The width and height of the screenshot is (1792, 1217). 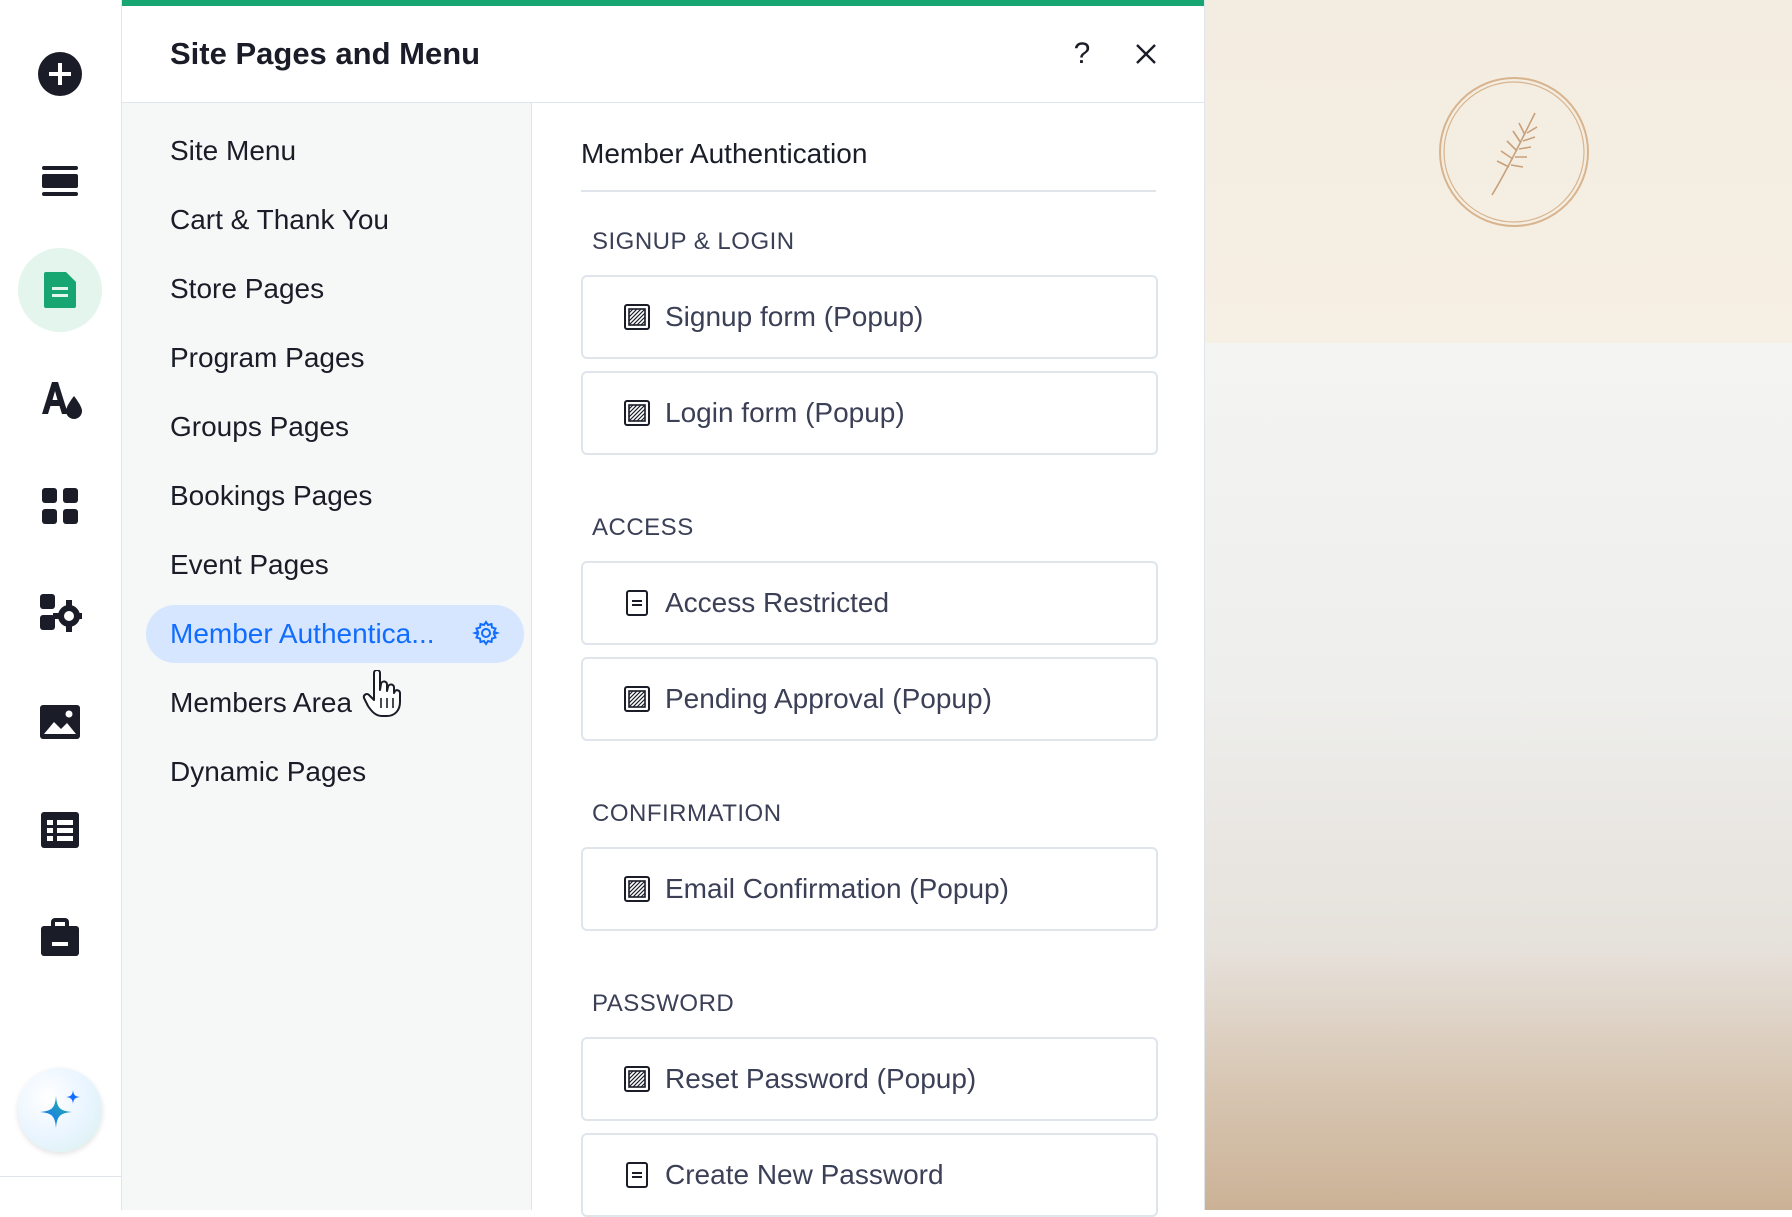 I want to click on nav-item-program-pages: Program Pages, so click(x=335, y=358).